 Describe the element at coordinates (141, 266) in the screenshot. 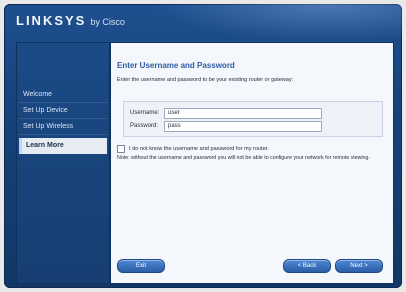

I see `exit-button: Exit` at that location.